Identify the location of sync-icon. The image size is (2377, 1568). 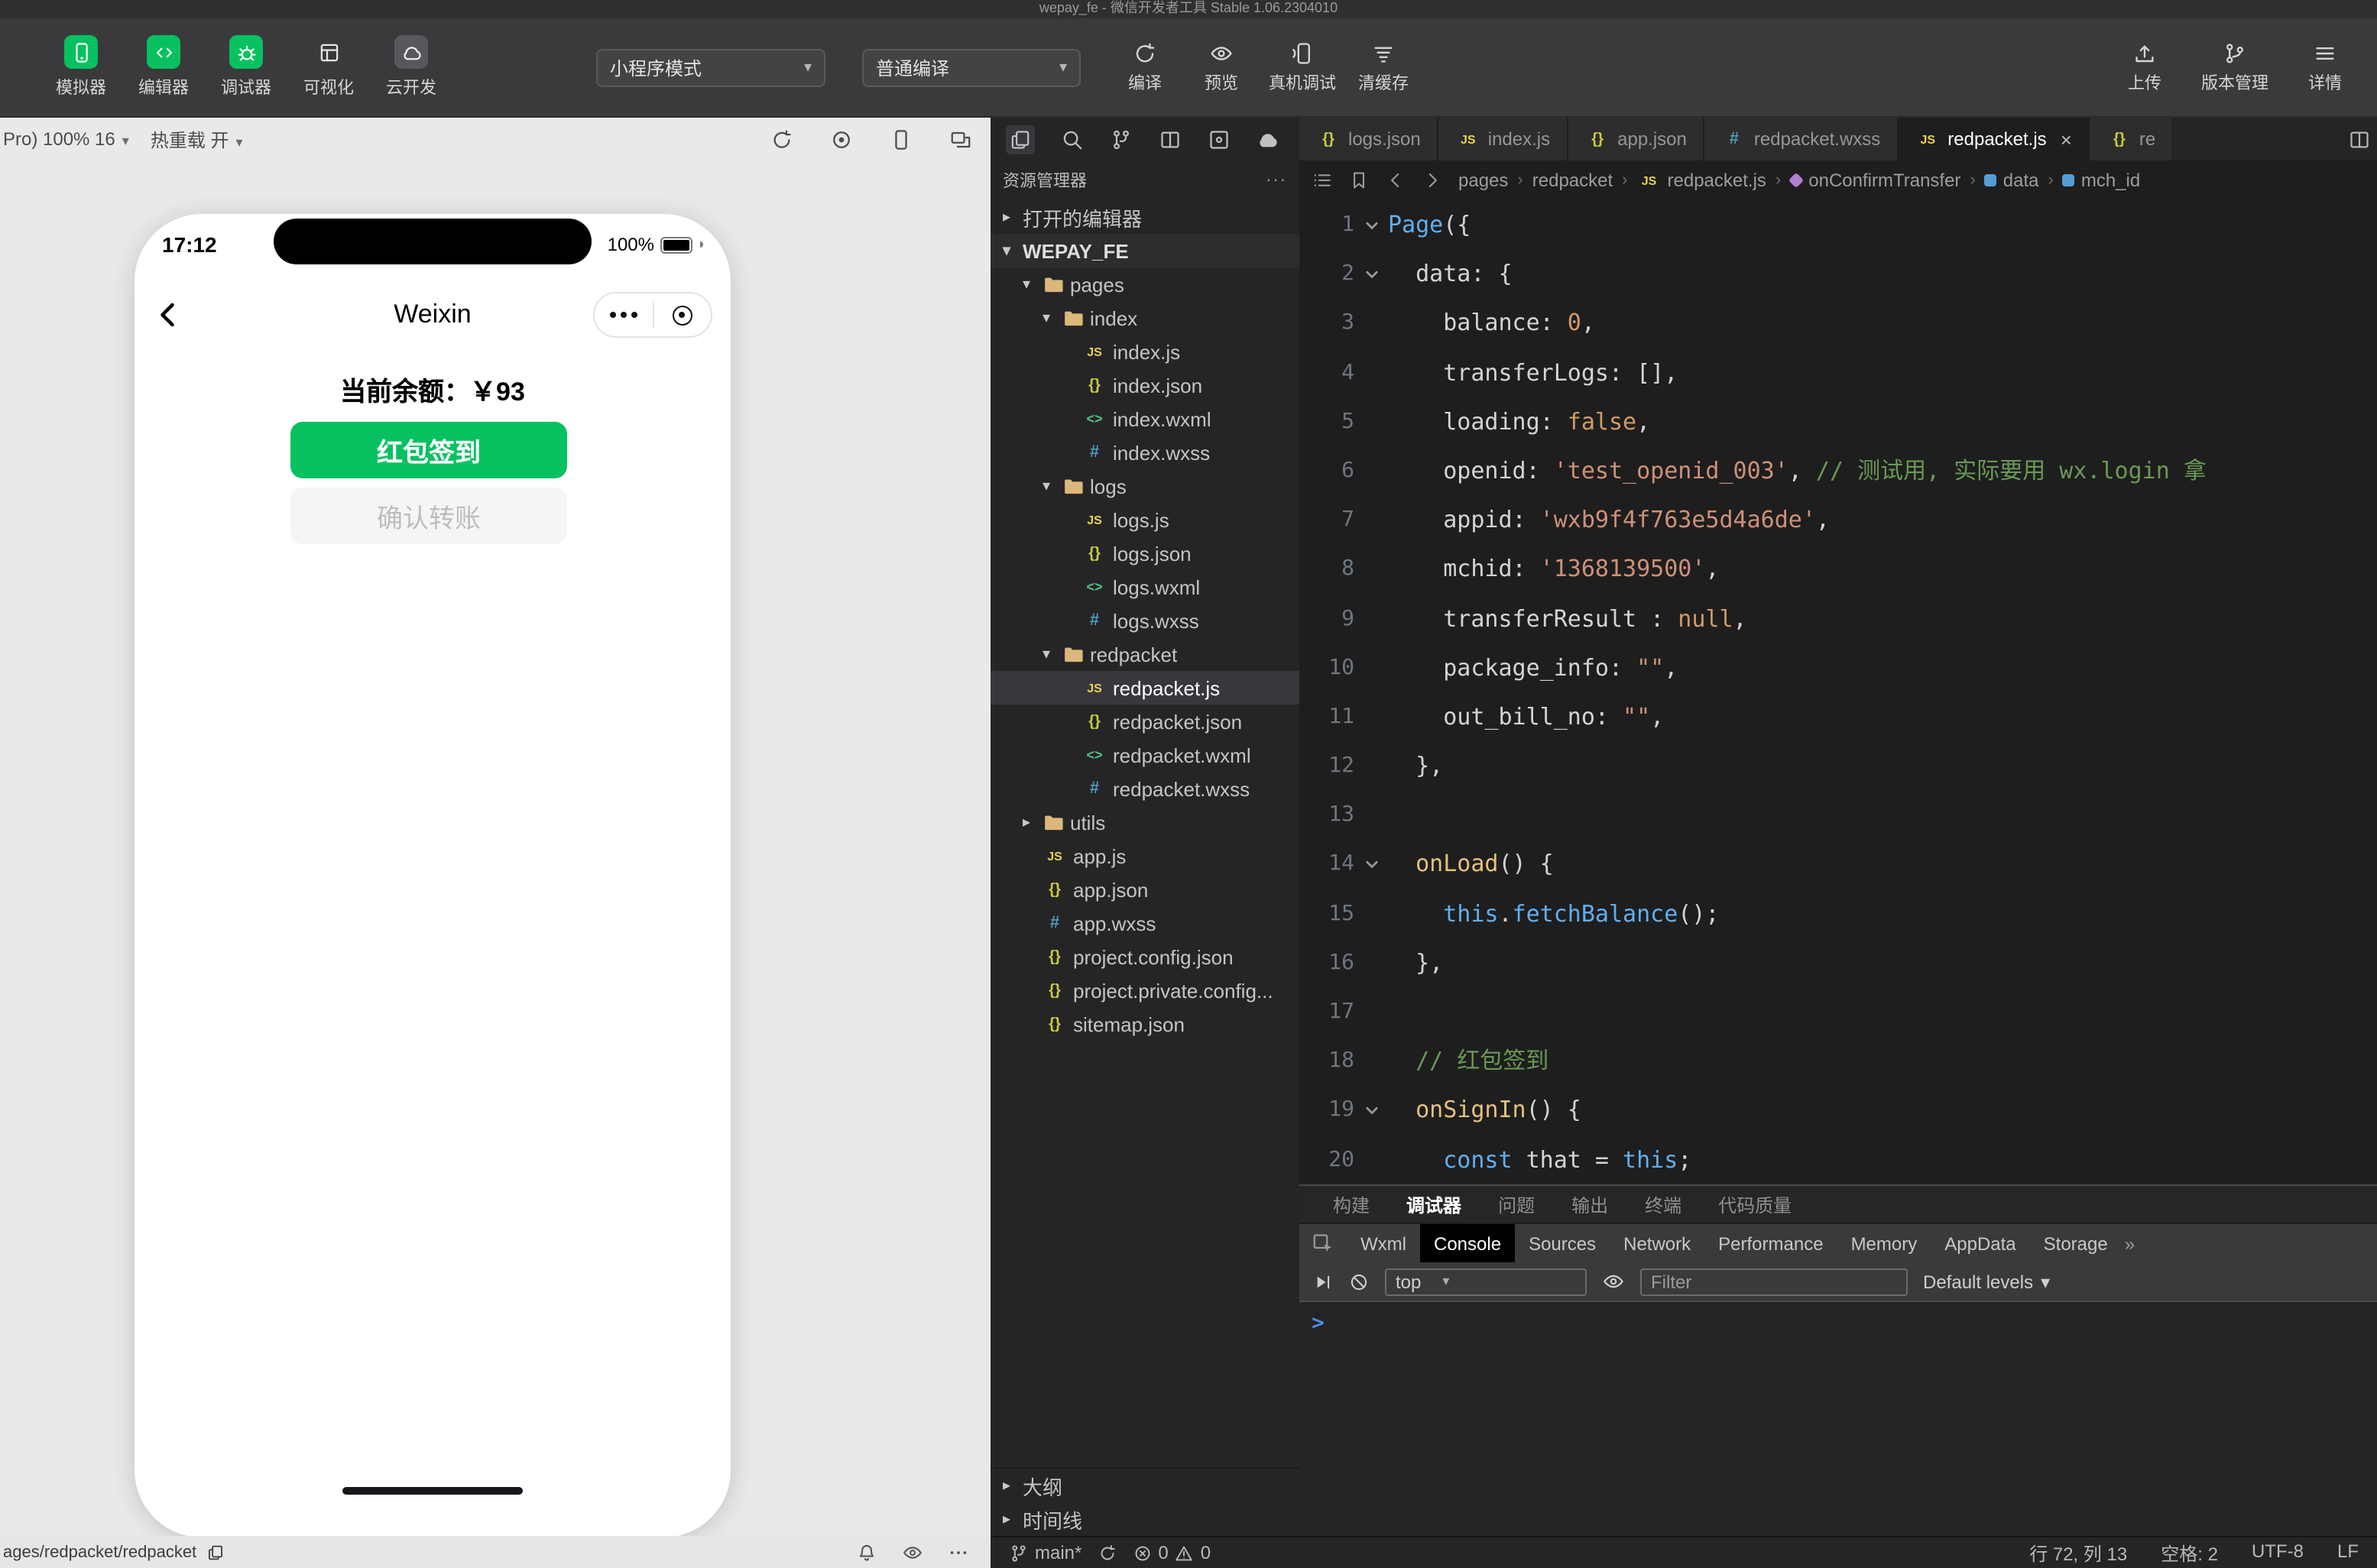
(1107, 1553).